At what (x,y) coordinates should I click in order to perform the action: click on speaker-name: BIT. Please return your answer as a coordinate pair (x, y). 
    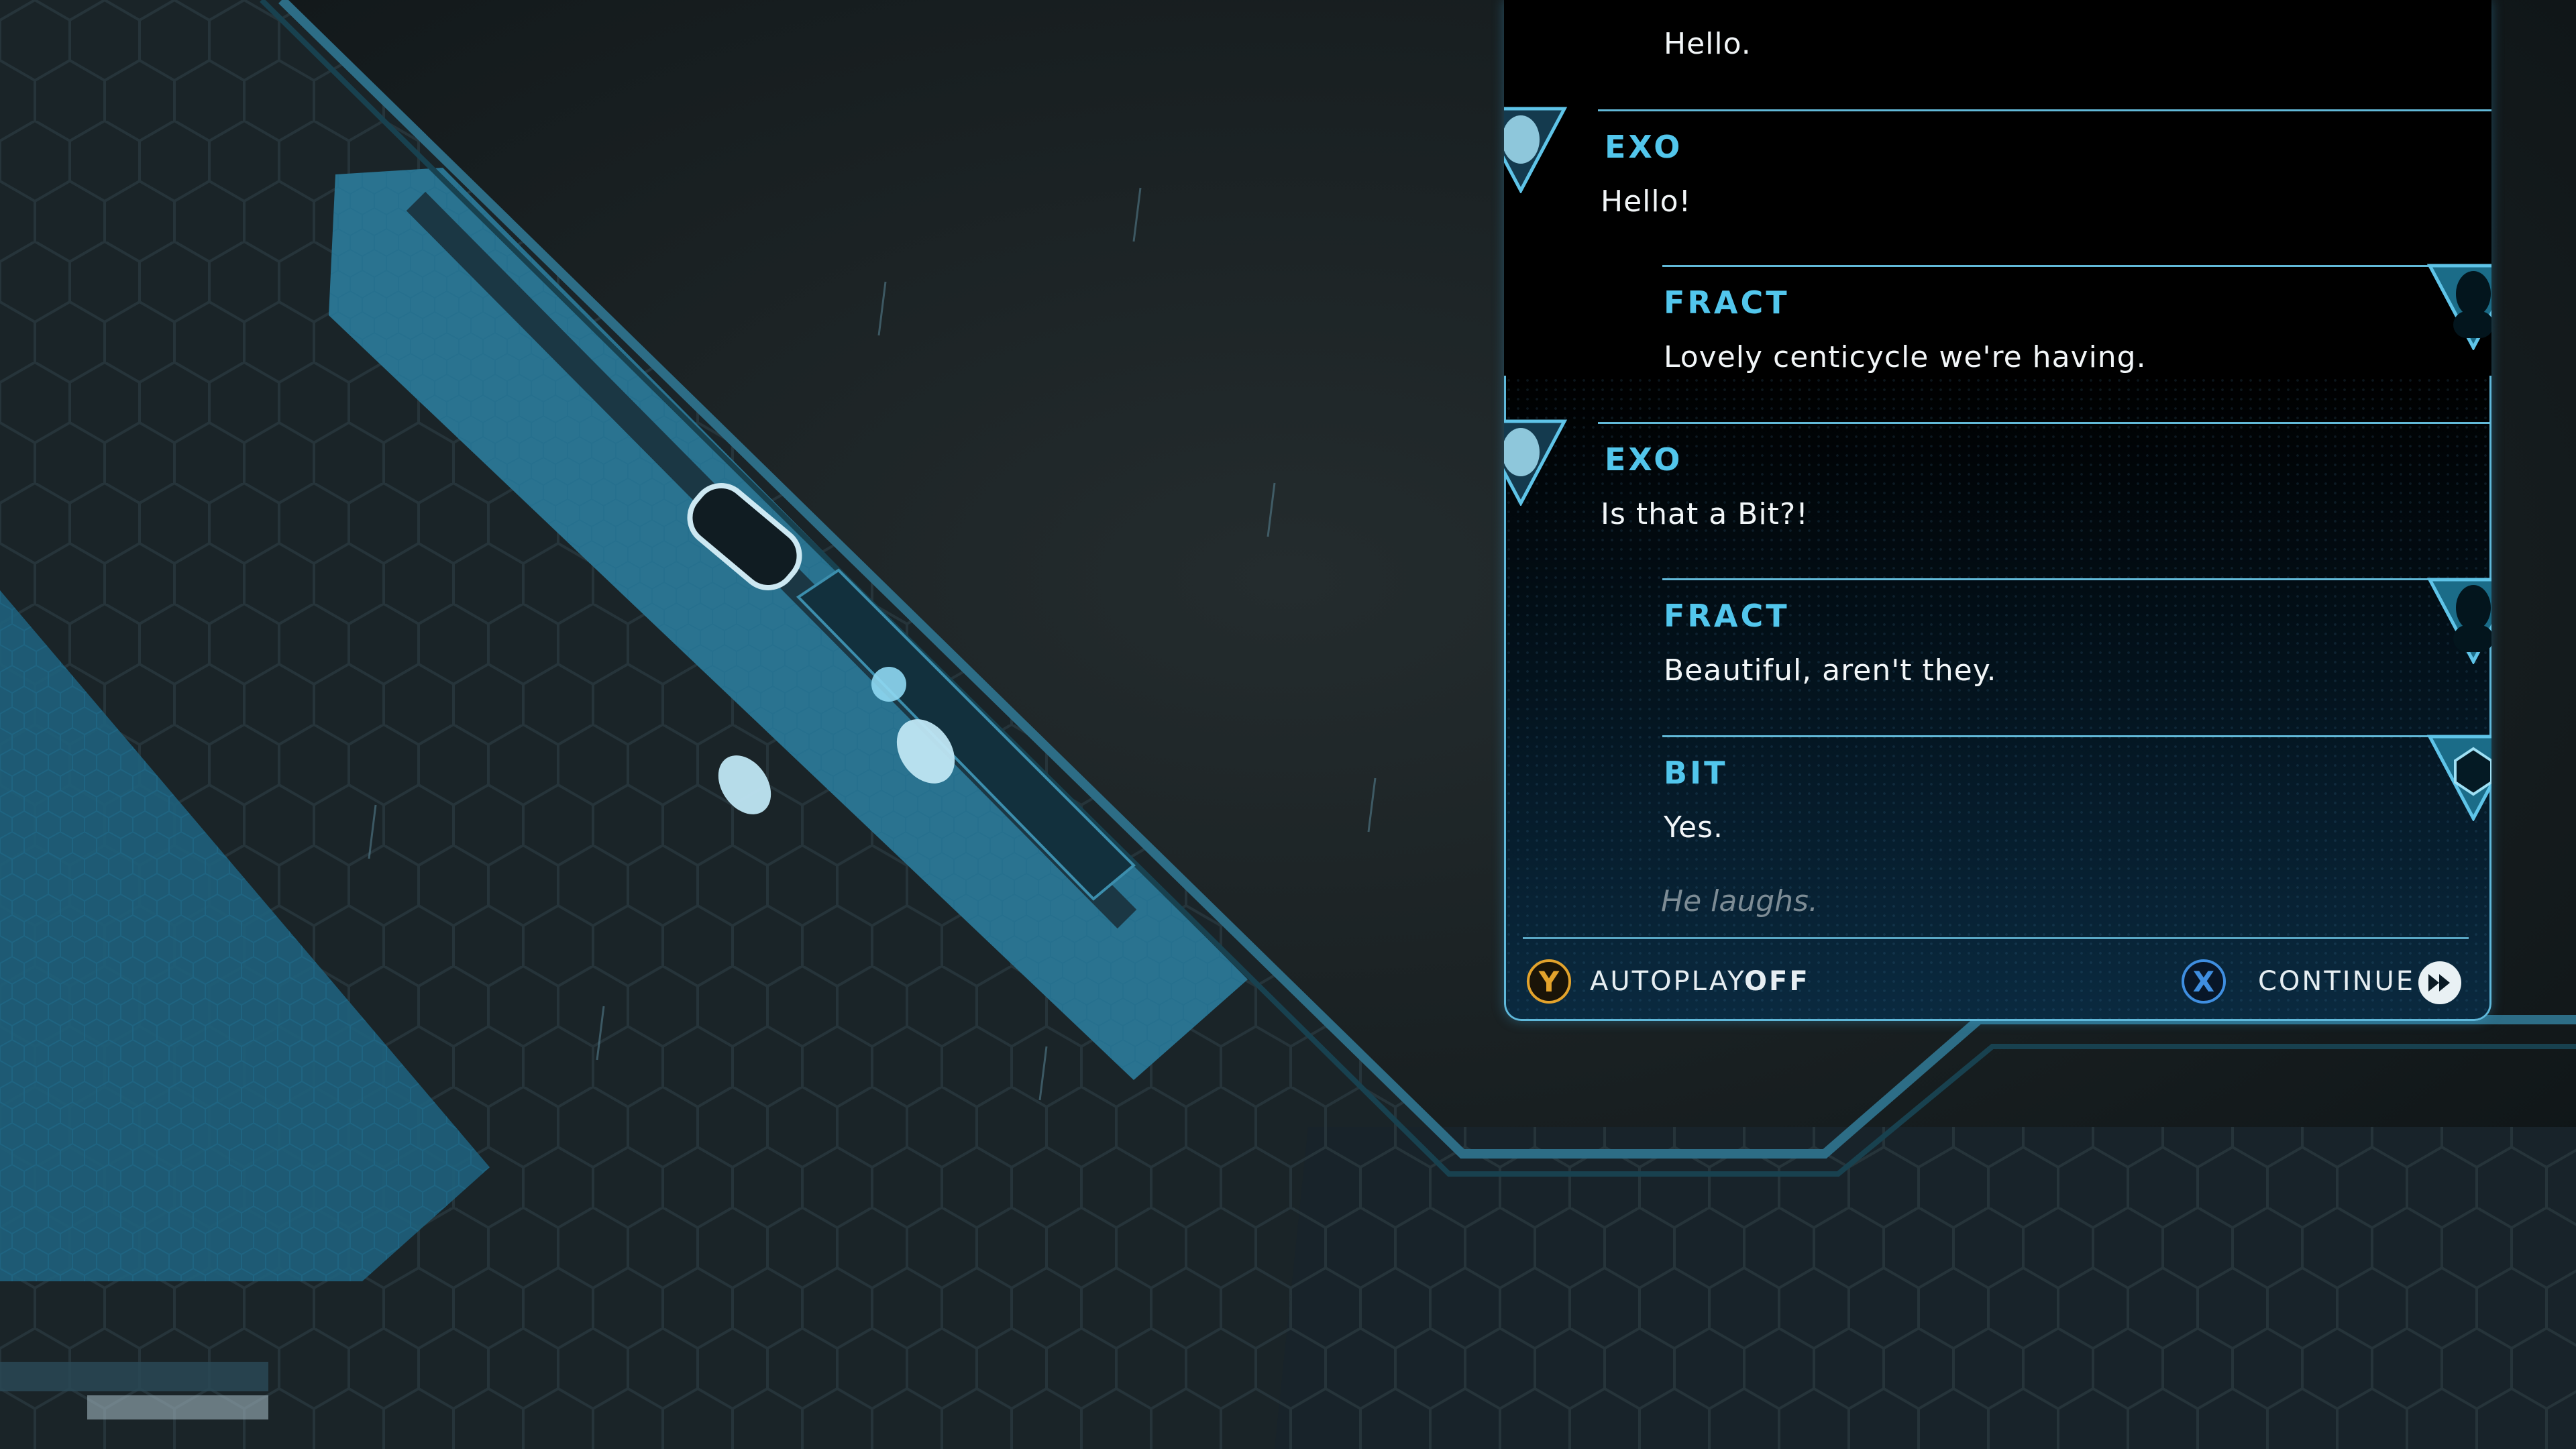
    Looking at the image, I should click on (1696, 773).